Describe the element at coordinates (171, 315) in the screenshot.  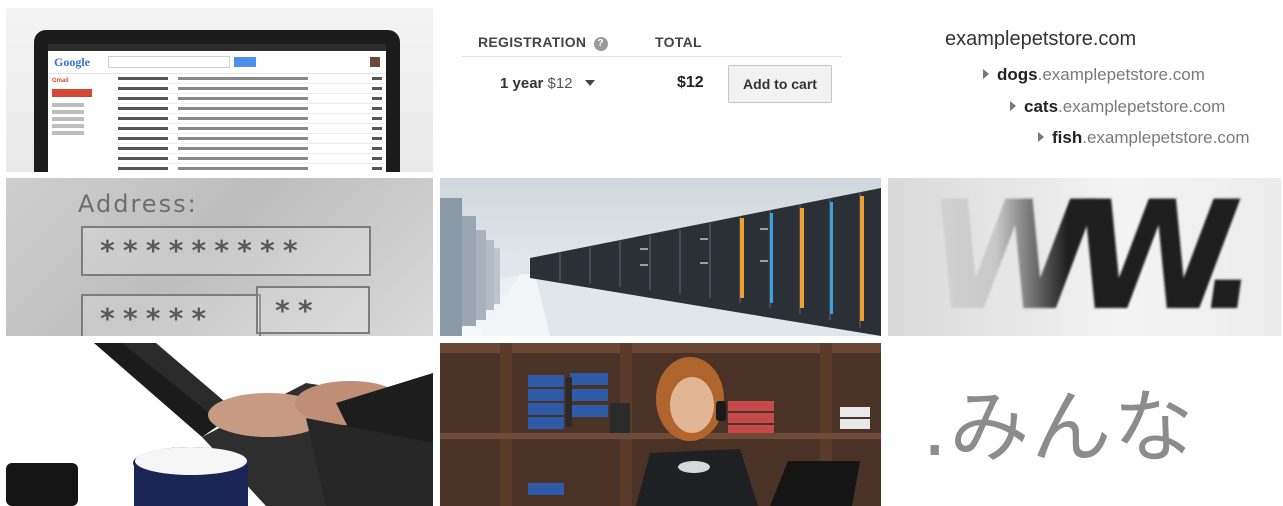
I see `masked-field: *****` at that location.